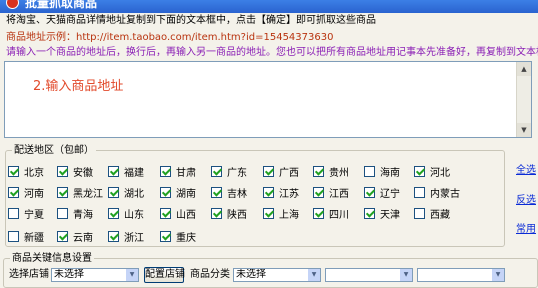 The image size is (538, 288). Describe the element at coordinates (29, 274) in the screenshot. I see `shop-label: 选择店铺` at that location.